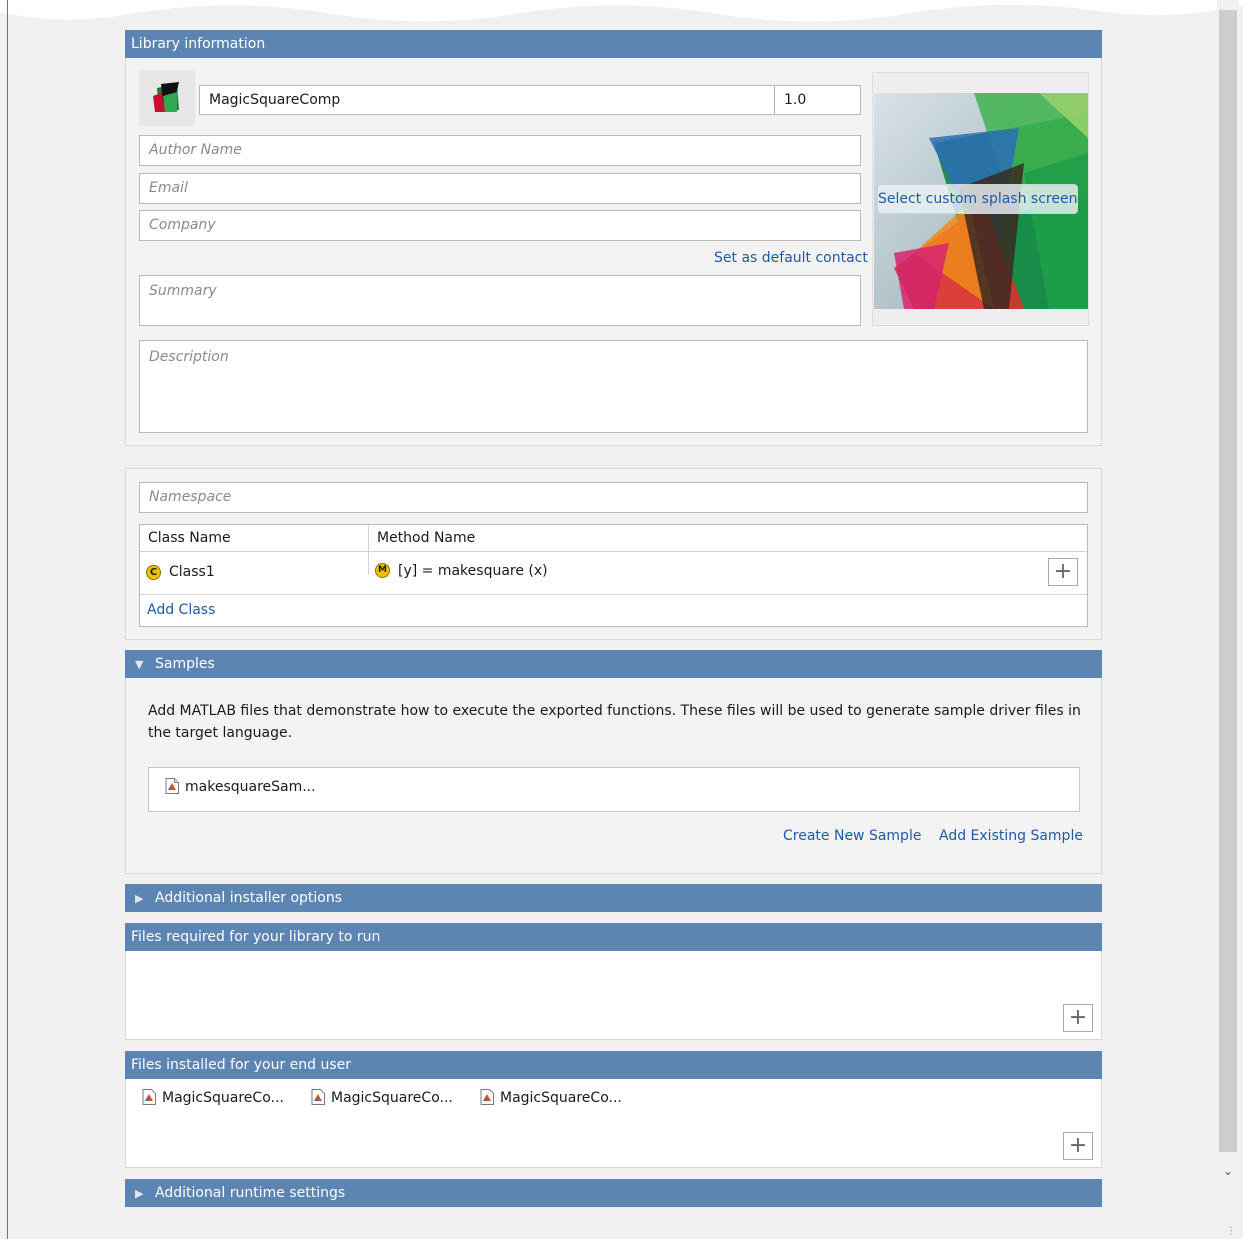  Describe the element at coordinates (1228, 581) in the screenshot. I see `scrollbar-thumb` at that location.